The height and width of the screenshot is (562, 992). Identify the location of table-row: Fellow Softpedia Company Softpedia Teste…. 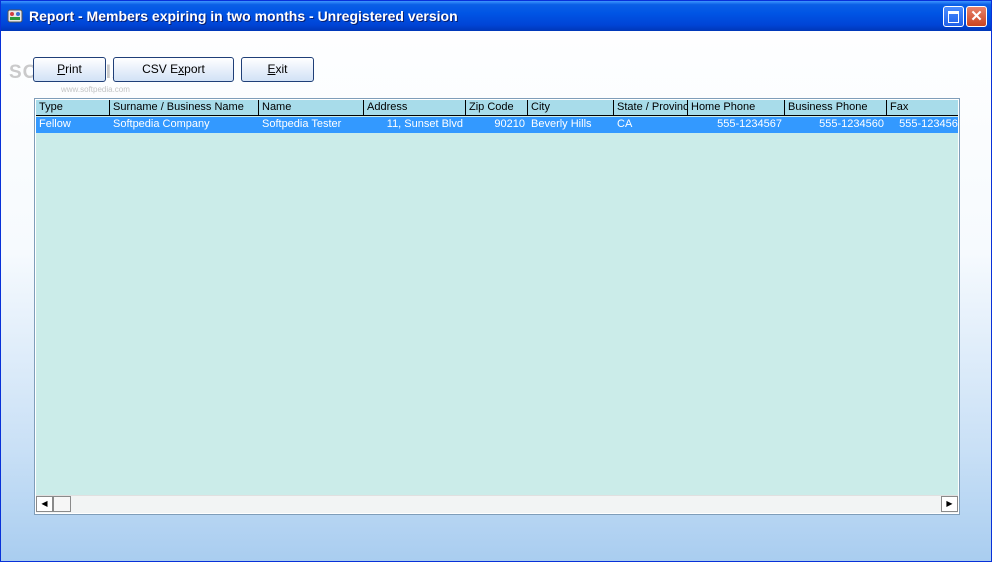
(497, 125).